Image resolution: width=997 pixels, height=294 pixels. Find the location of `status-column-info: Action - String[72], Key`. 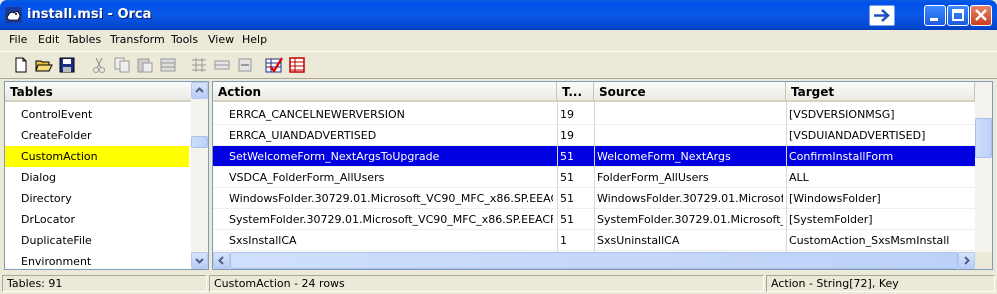

status-column-info: Action - String[72], Key is located at coordinates (880, 283).